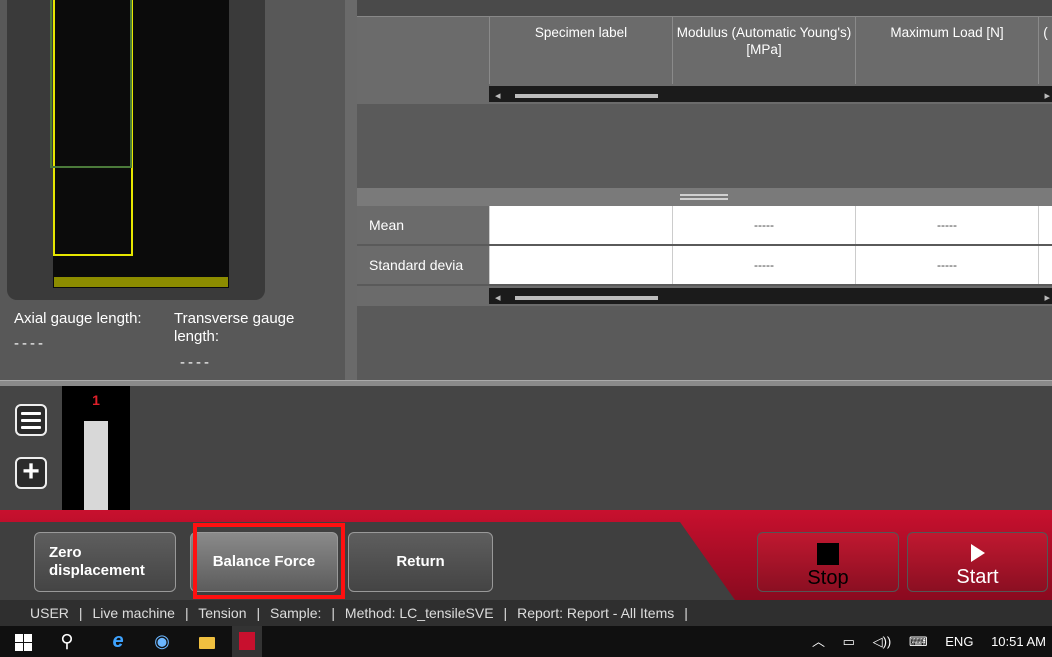  Describe the element at coordinates (234, 327) in the screenshot. I see `transverse-gauge-label: Transverse gauge length:` at that location.